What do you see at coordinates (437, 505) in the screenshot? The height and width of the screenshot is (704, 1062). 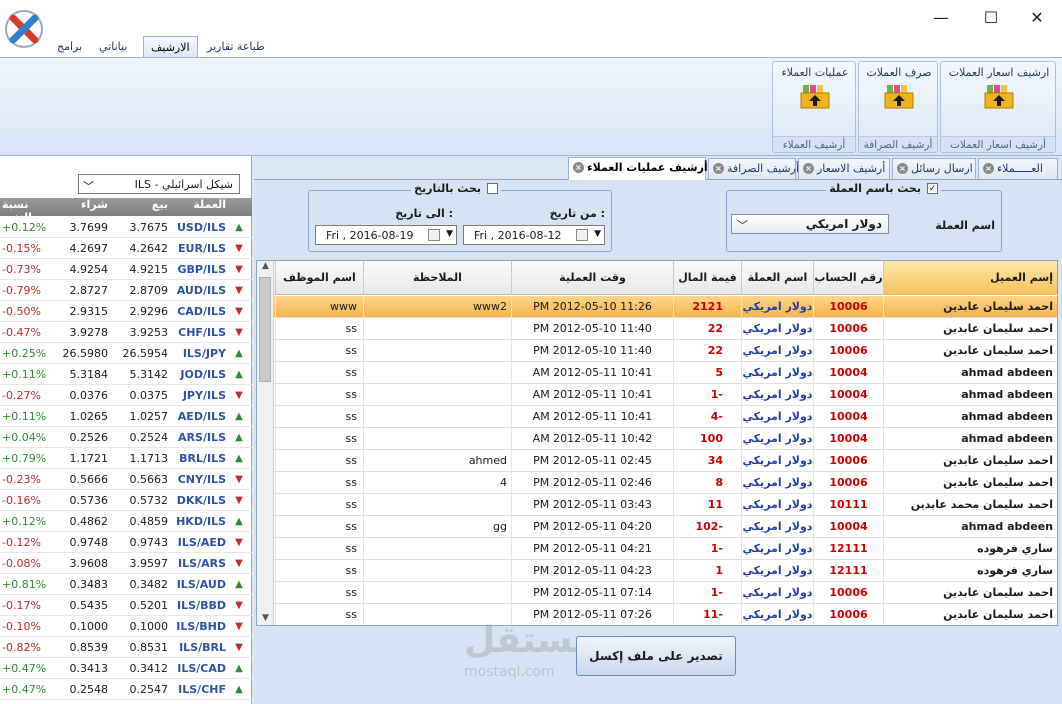 I see `note-cell` at bounding box center [437, 505].